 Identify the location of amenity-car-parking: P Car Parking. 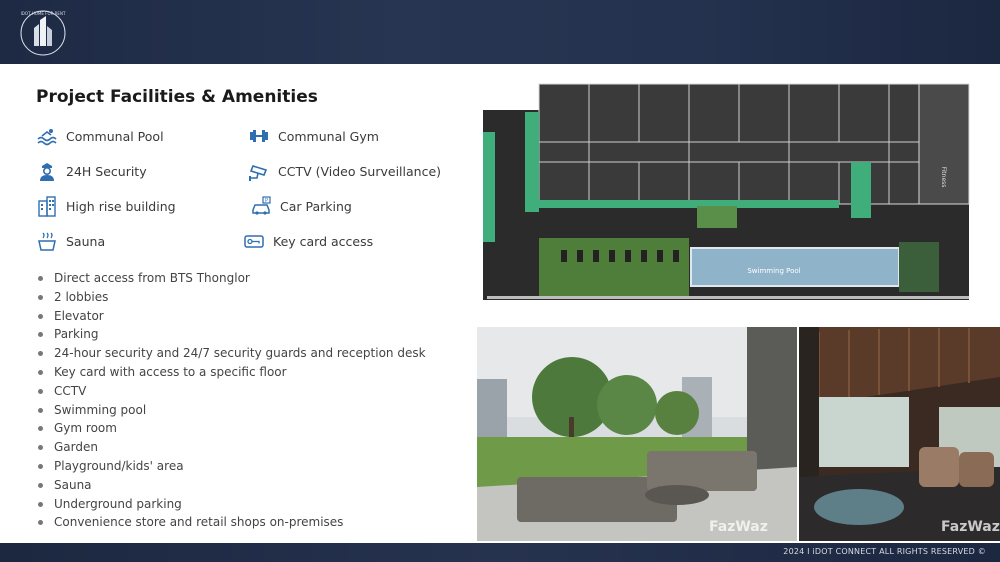
(301, 206).